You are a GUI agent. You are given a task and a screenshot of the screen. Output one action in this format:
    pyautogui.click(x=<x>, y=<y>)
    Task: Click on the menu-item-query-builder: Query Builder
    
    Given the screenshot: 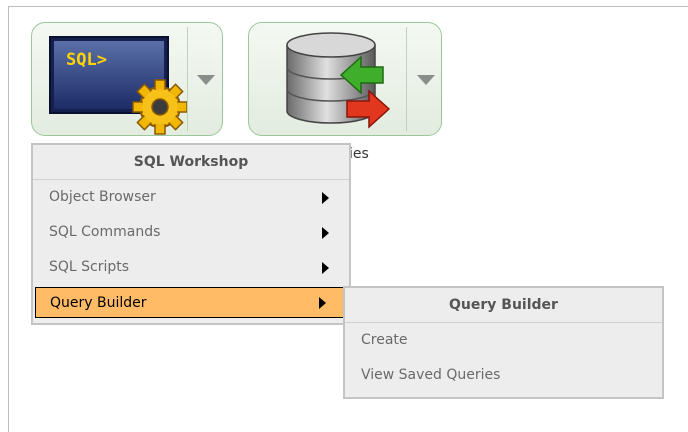 What is the action you would take?
    pyautogui.click(x=191, y=302)
    